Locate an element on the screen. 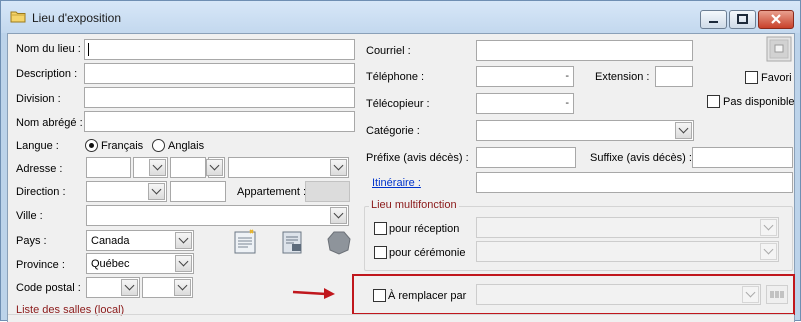 This screenshot has width=801, height=322. lookup-button-icon is located at coordinates (777, 294).